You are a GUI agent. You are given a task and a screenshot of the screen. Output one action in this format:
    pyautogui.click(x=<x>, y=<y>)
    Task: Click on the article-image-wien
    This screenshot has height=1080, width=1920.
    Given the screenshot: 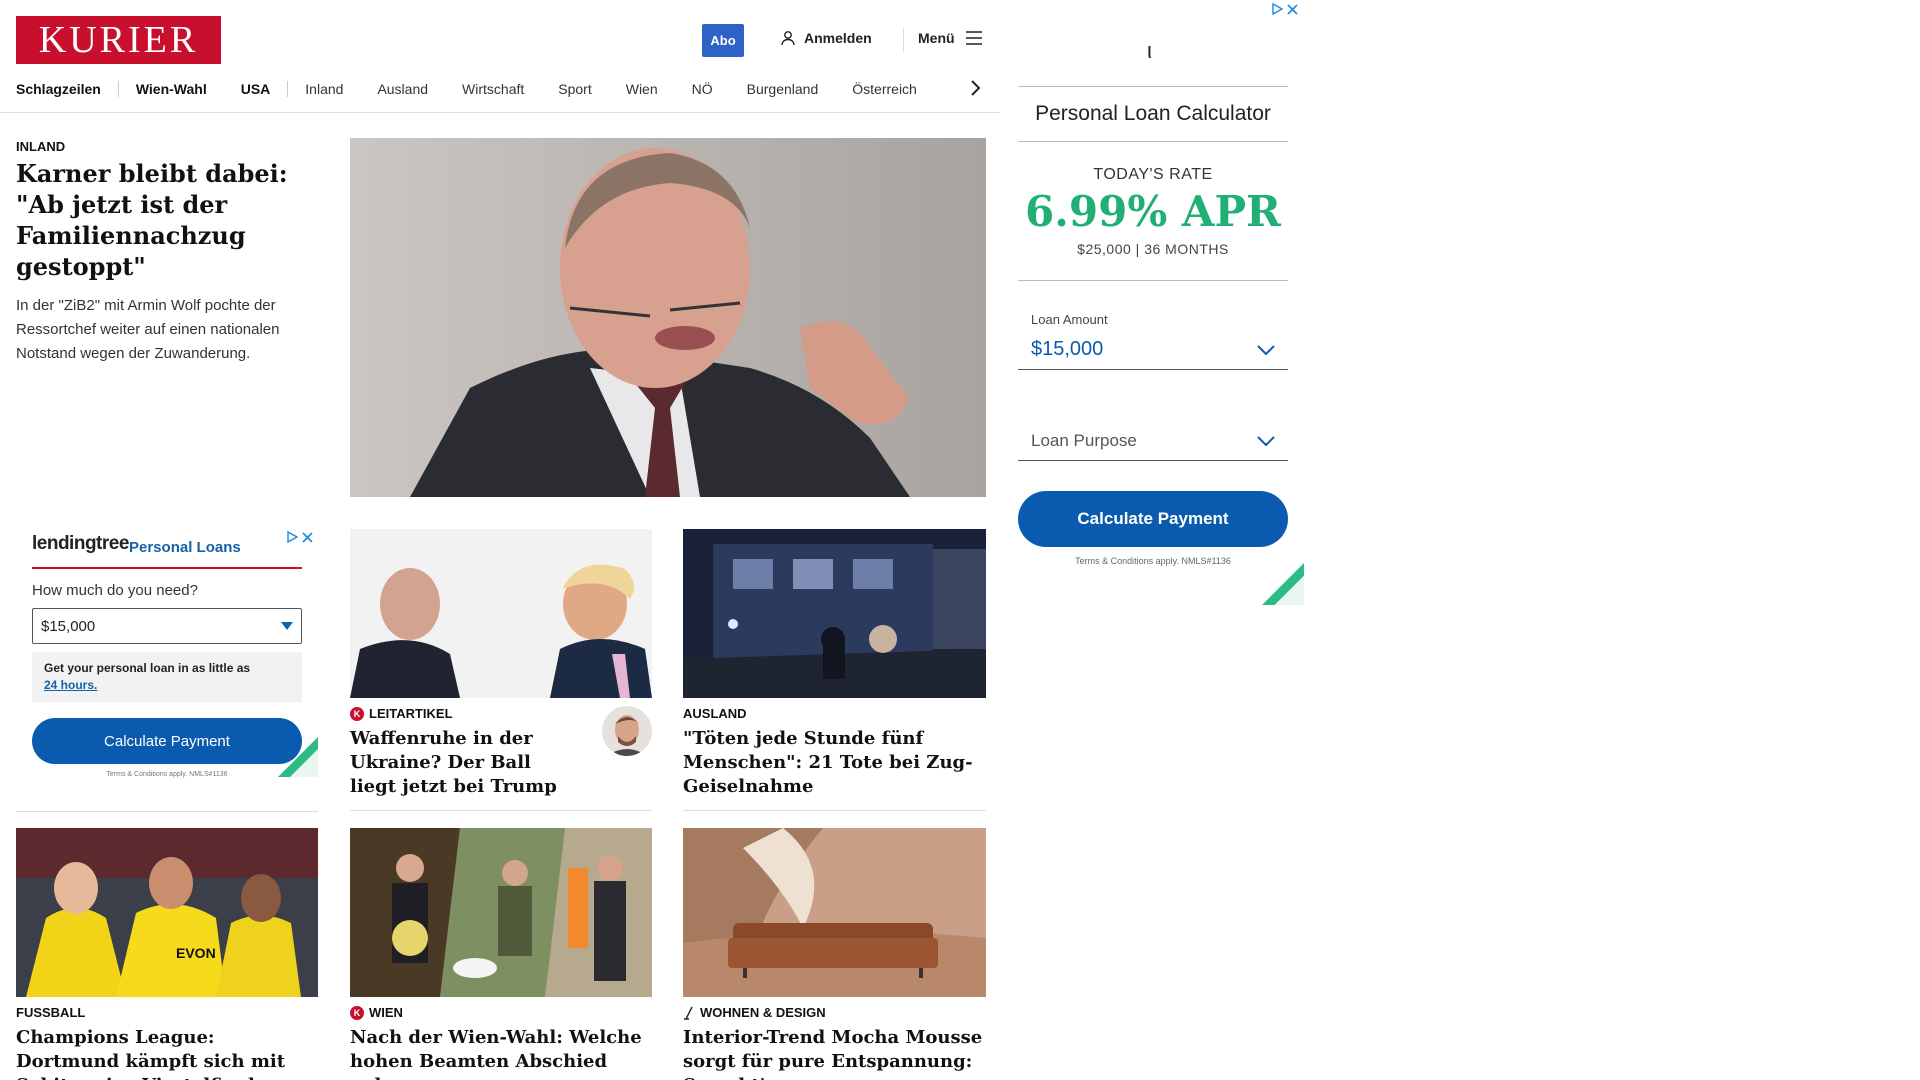 What is the action you would take?
    pyautogui.click(x=501, y=912)
    